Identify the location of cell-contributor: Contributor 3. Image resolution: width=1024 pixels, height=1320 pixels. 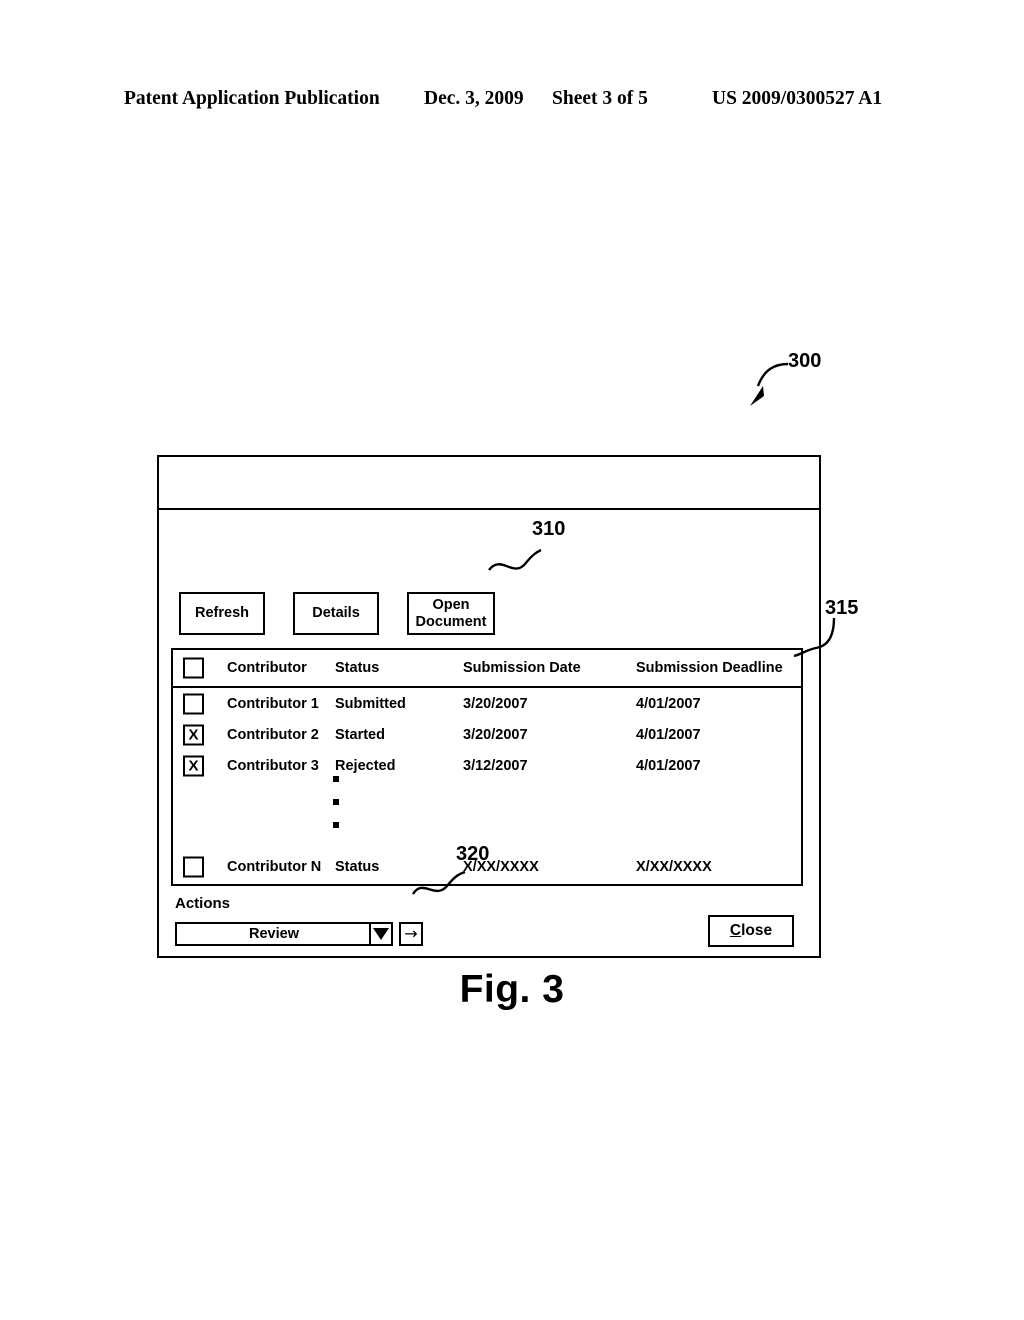
(273, 765).